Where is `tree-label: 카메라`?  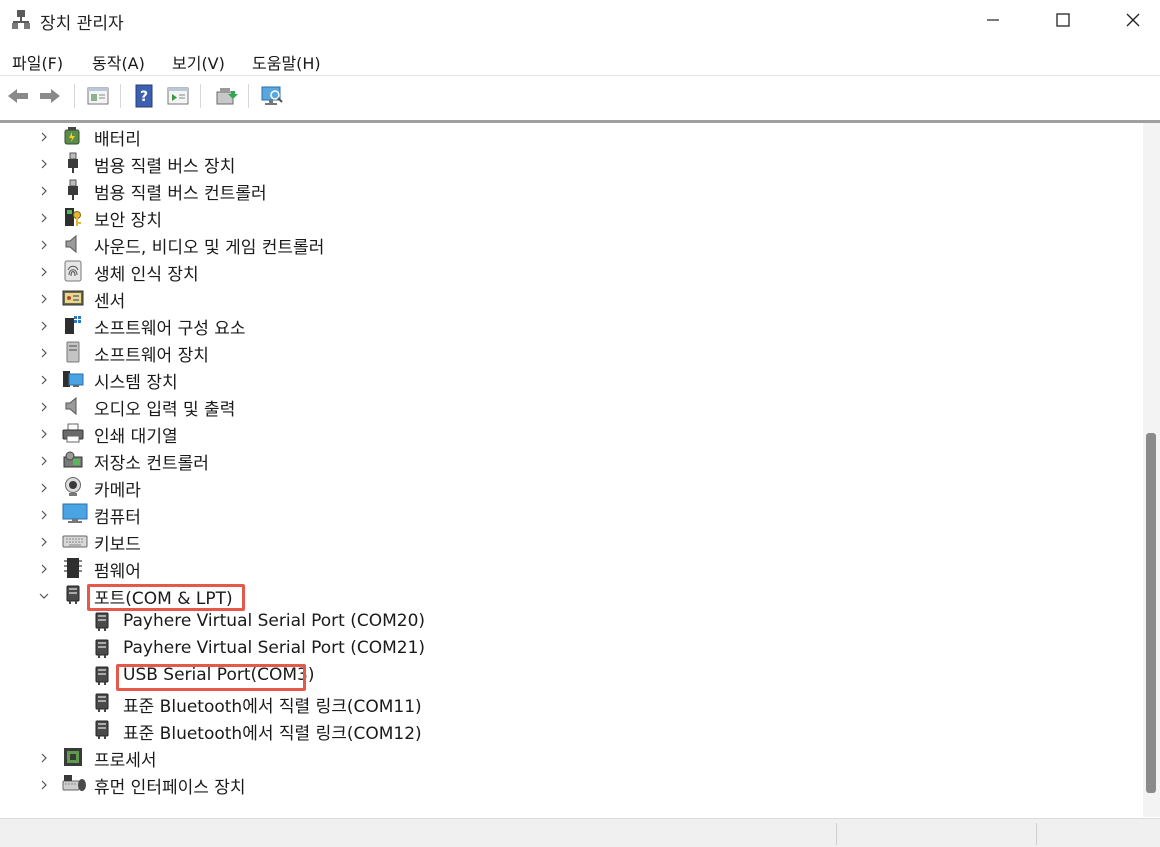
tree-label: 카메라 is located at coordinates (117, 491).